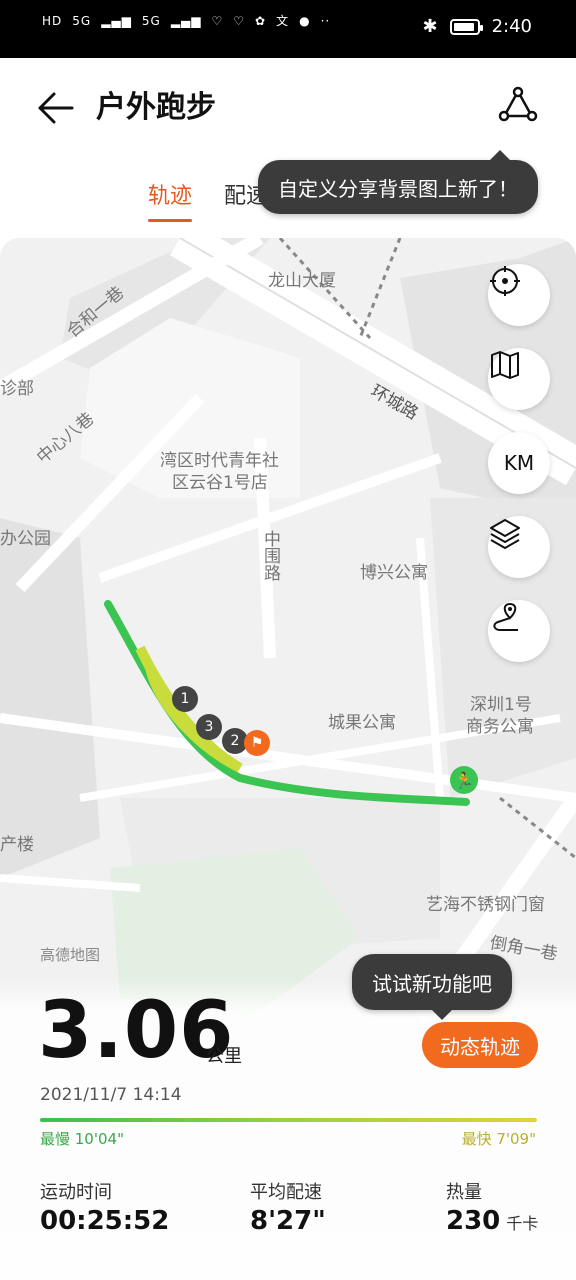 This screenshot has height=1280, width=576. I want to click on status-left: HD 5G ▂▄▆ 5G ▂▄▆ ♡ ♡ ✿ 文 ● ··, so click(186, 20).